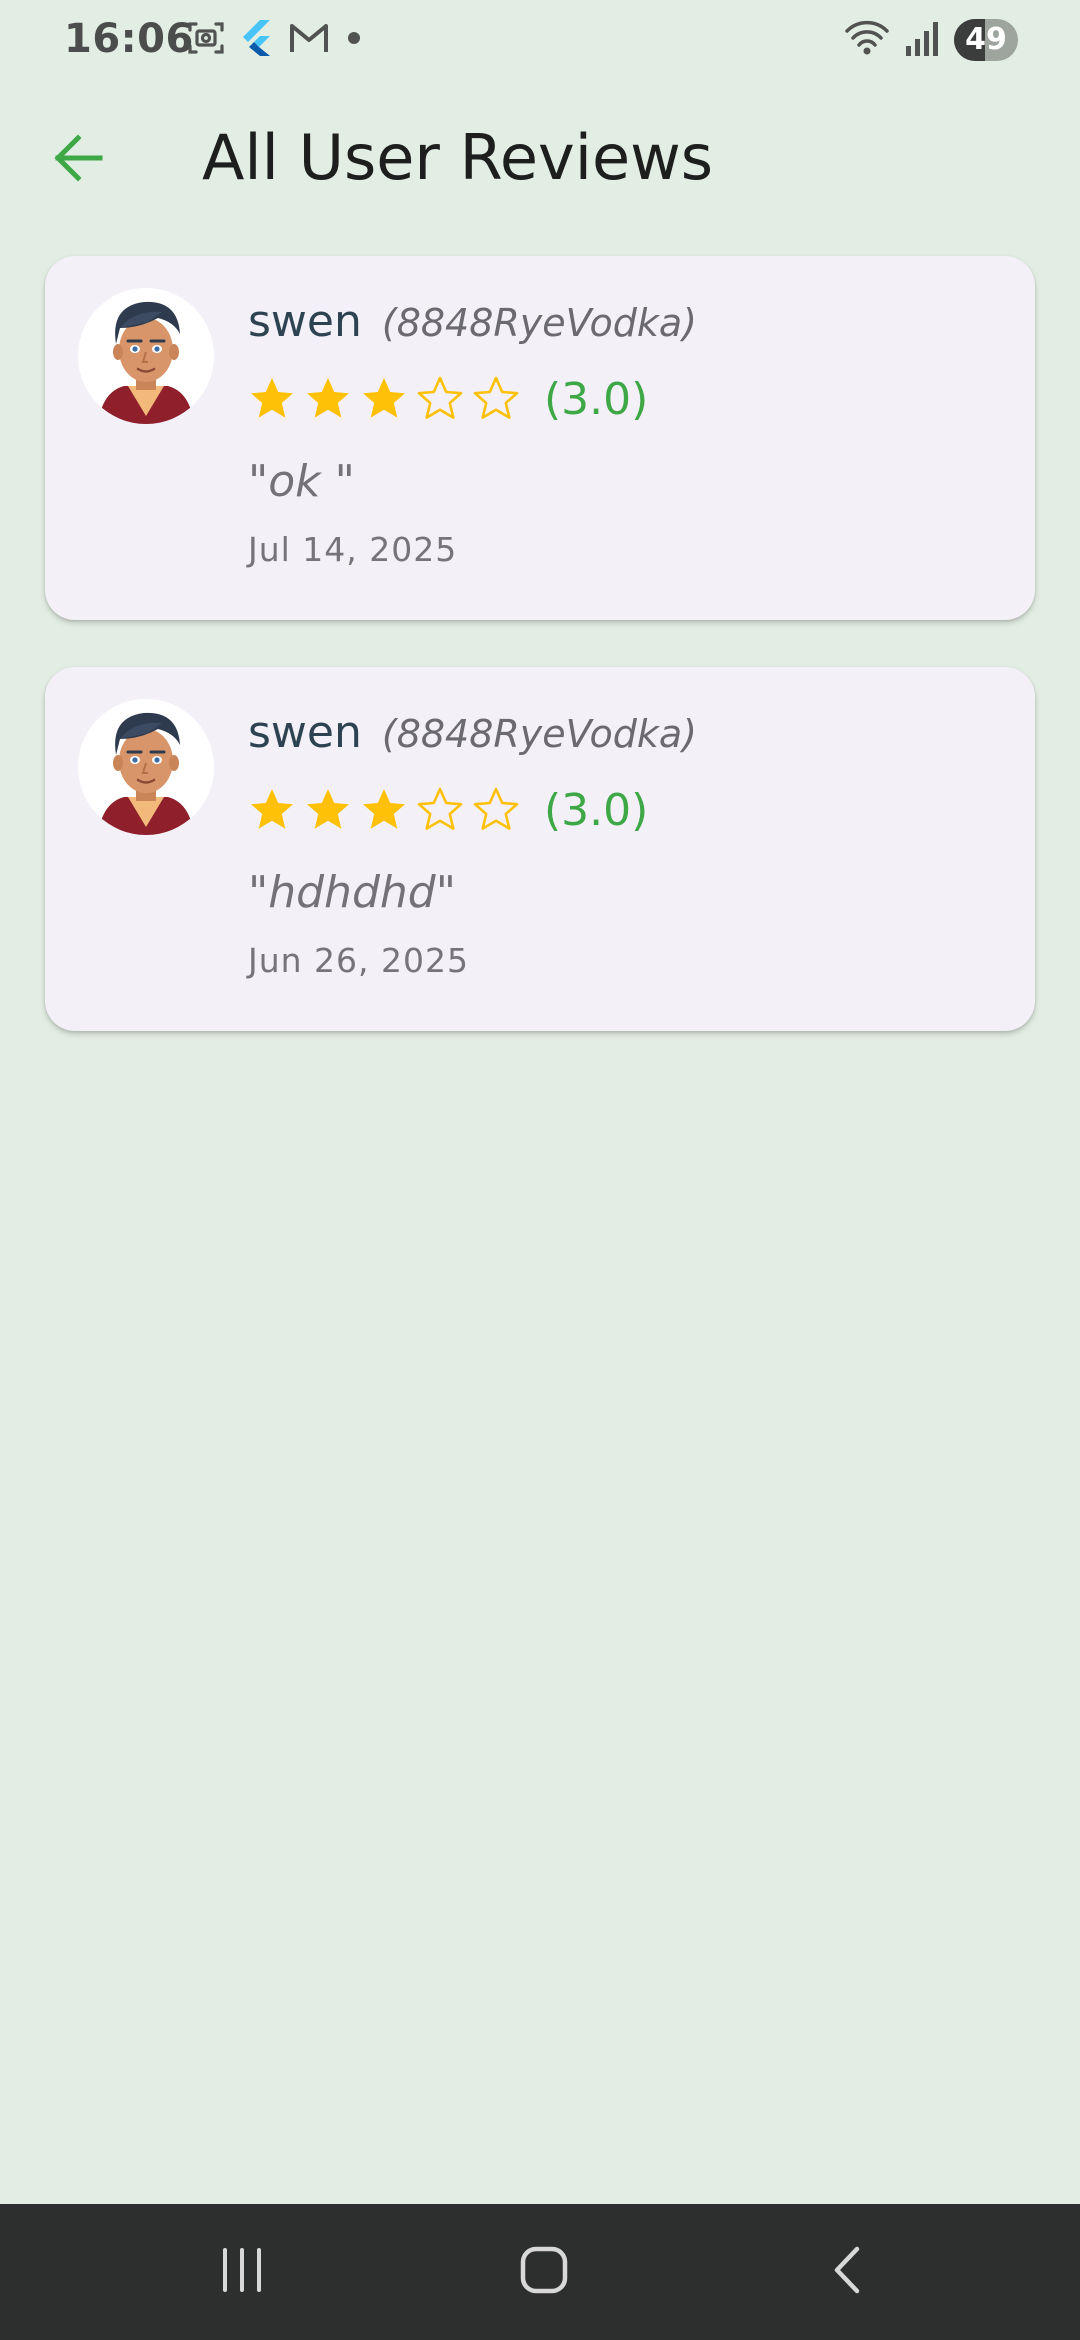 The image size is (1080, 2340). I want to click on status-icons-right: 49, so click(931, 40).